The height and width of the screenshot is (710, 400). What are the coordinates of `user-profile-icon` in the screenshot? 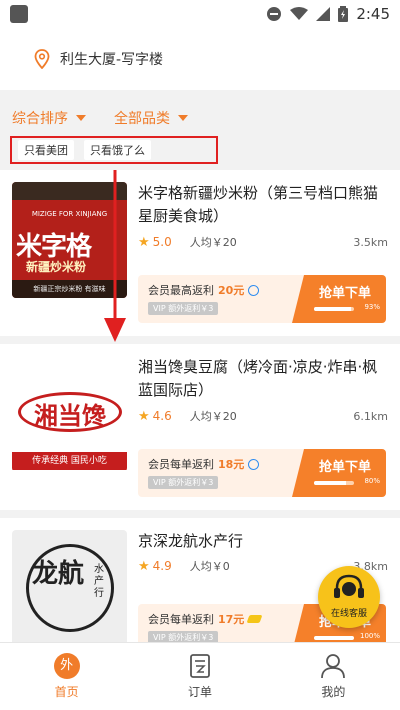 It's located at (333, 666).